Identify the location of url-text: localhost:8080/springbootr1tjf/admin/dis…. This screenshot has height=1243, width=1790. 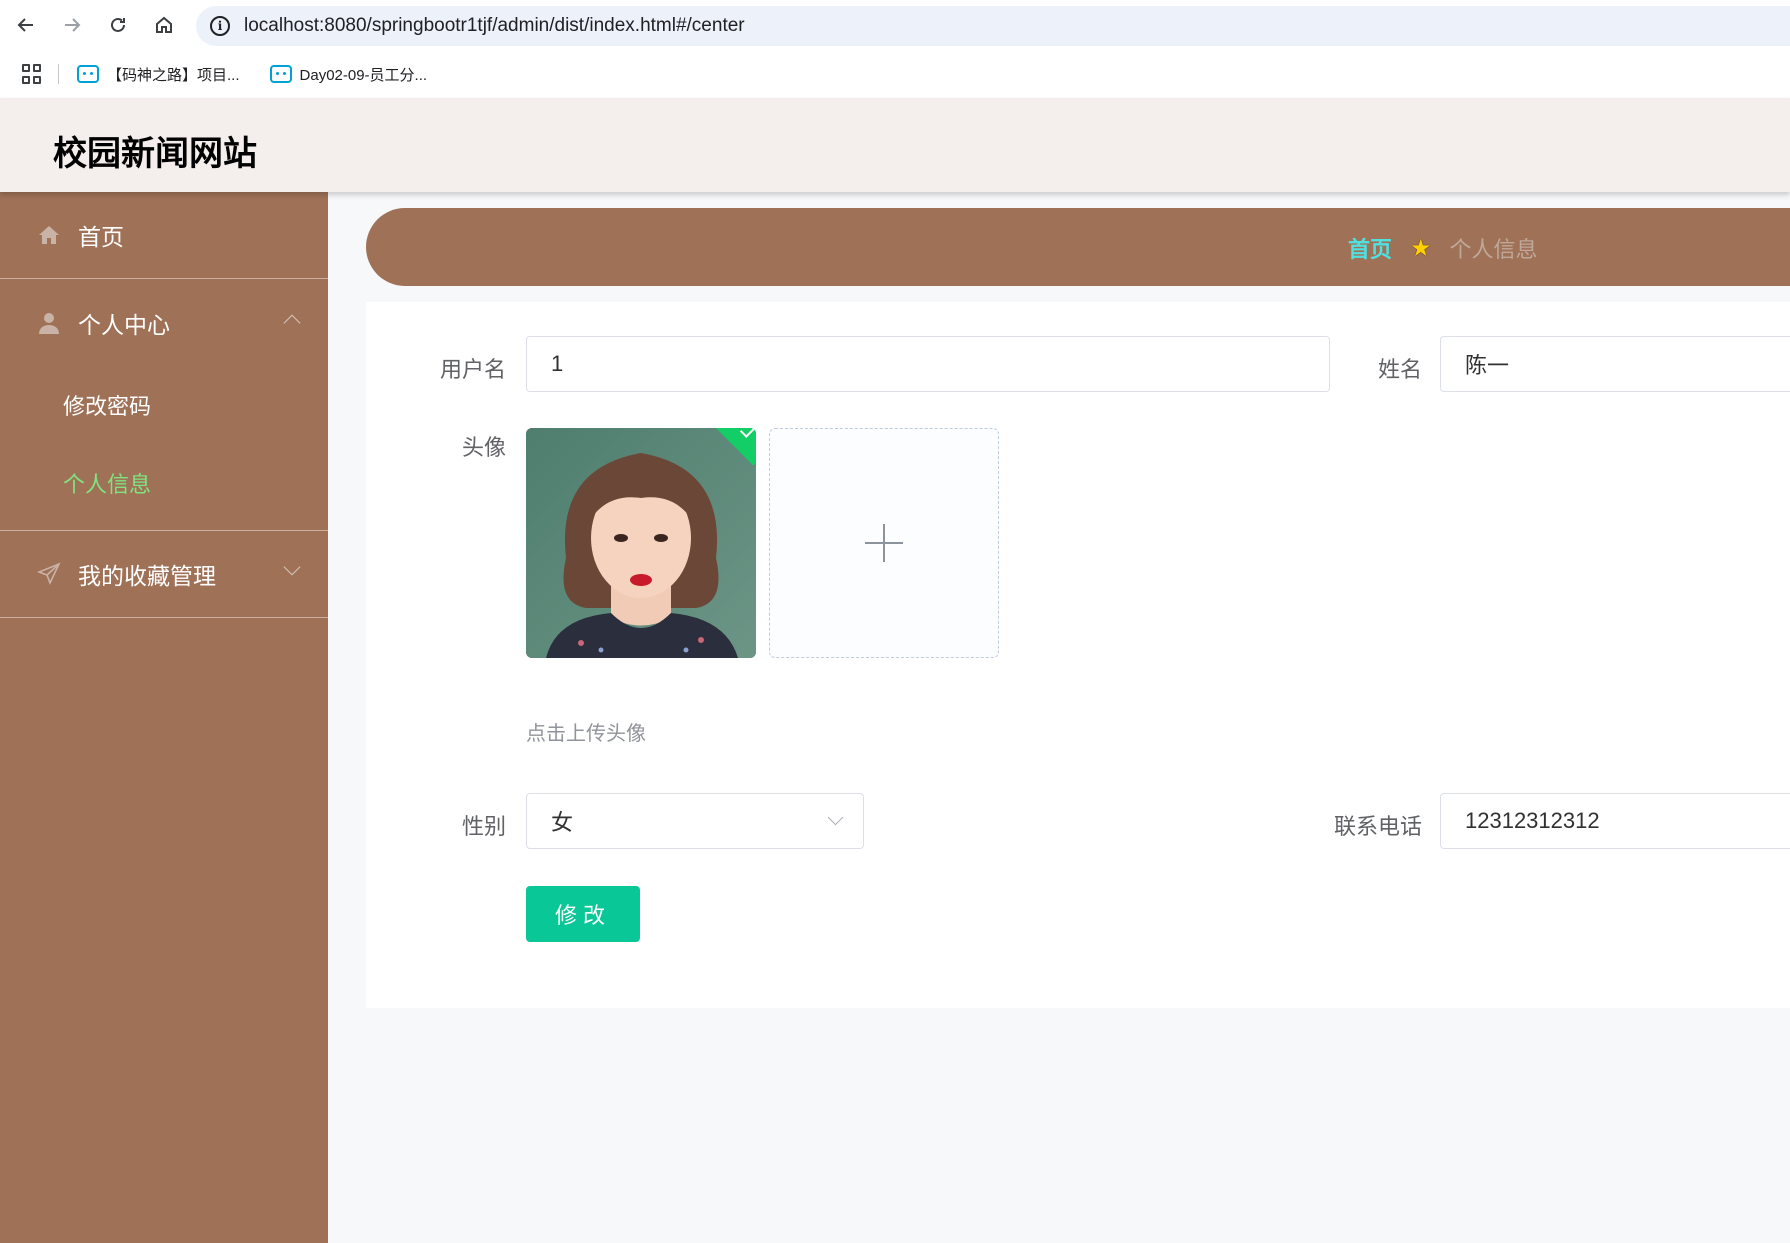
(494, 25).